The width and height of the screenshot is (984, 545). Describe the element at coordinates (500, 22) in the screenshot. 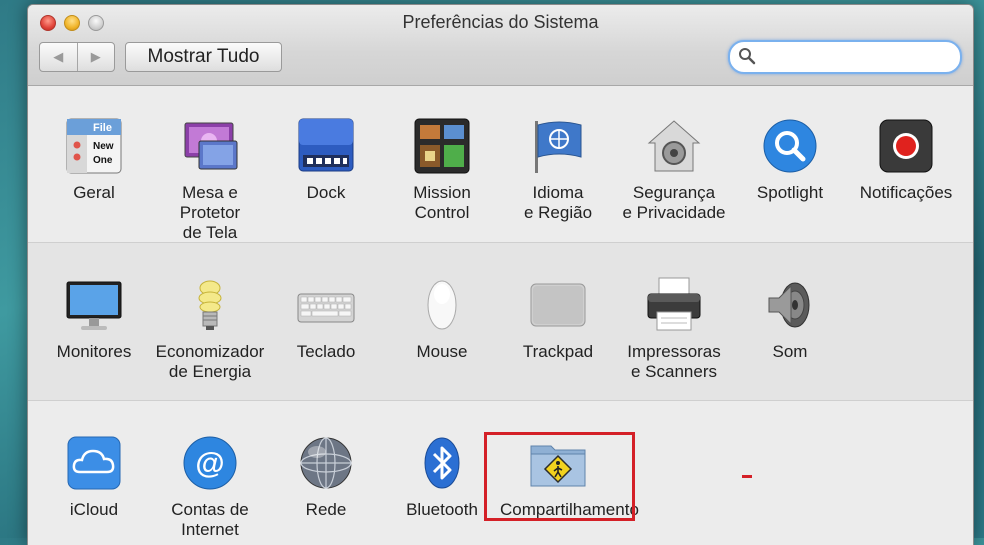

I see `window-title: Preferências do Sistema` at that location.